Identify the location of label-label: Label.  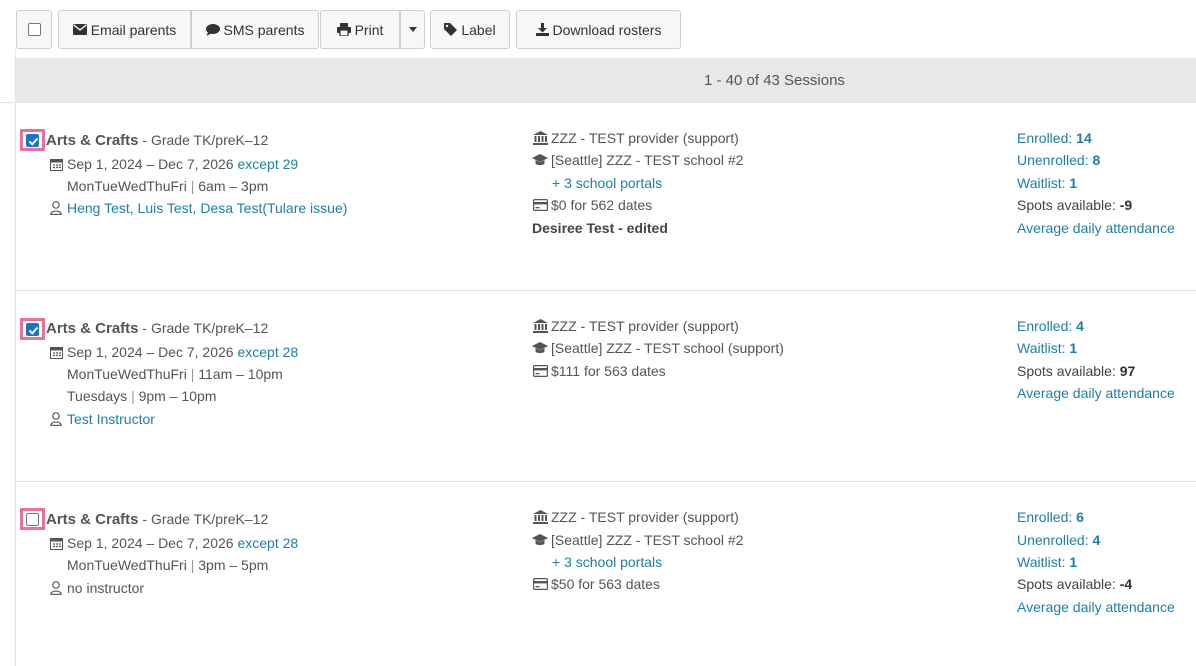
(478, 29).